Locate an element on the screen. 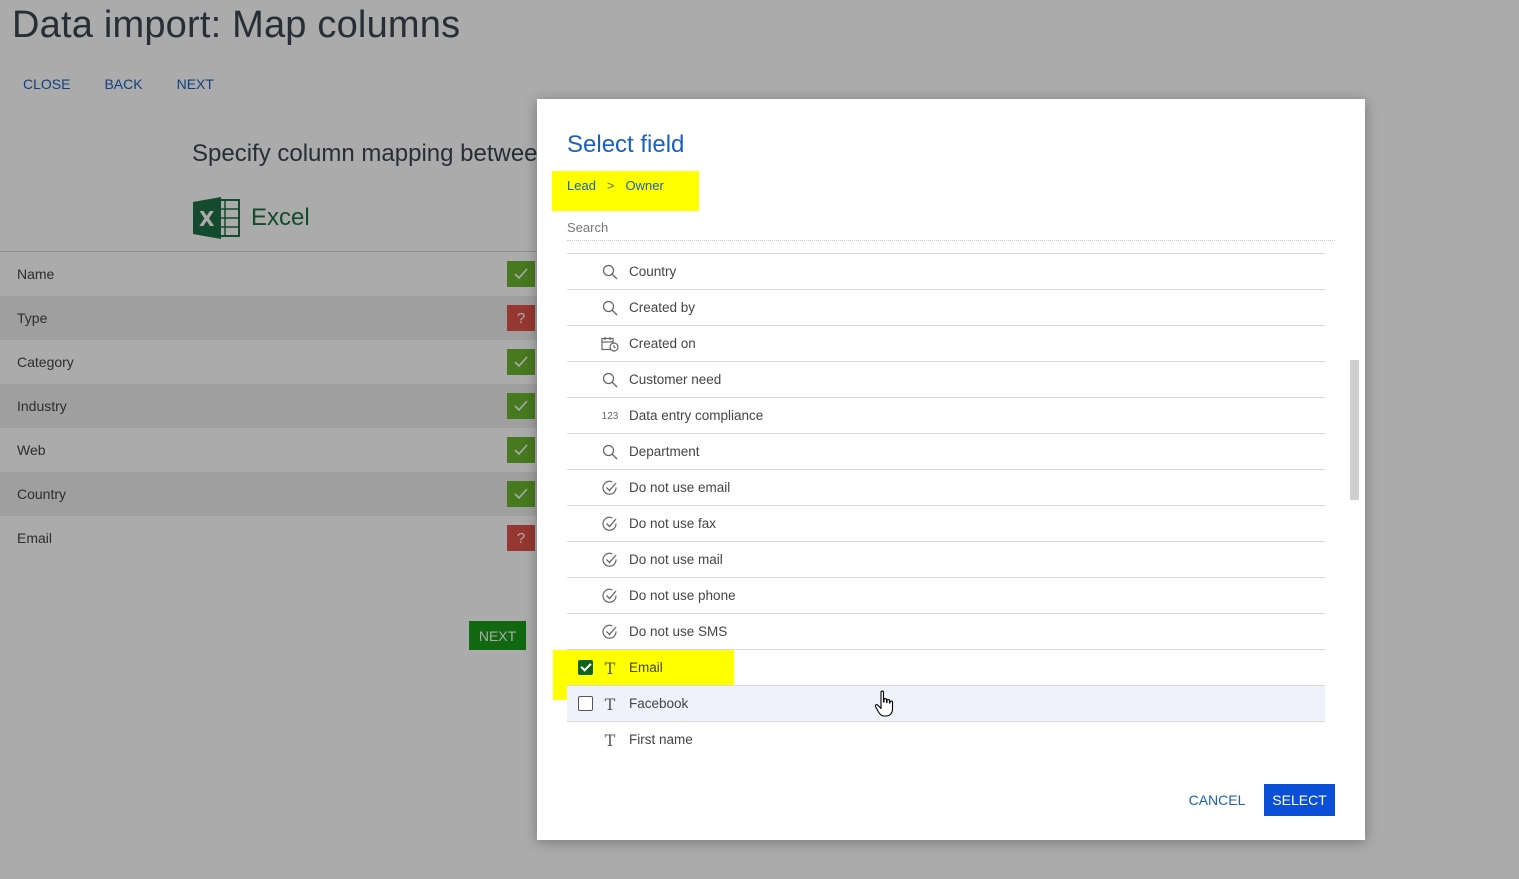  list-item: Do not use email is located at coordinates (946, 488).